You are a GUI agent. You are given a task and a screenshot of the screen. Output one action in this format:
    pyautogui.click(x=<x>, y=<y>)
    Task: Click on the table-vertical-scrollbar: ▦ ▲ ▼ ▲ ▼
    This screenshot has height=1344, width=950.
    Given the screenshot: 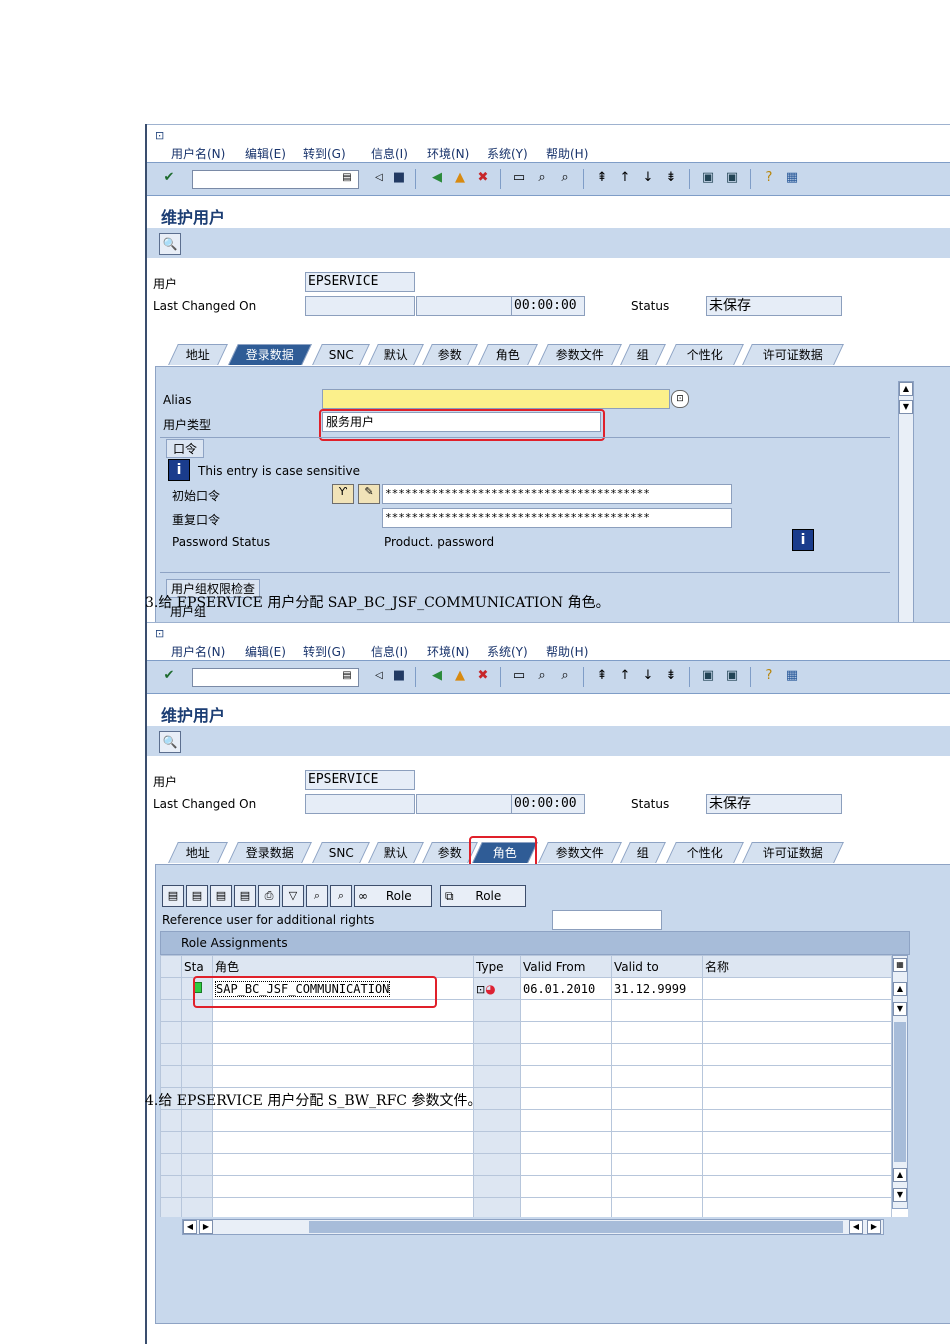 What is the action you would take?
    pyautogui.click(x=900, y=1082)
    